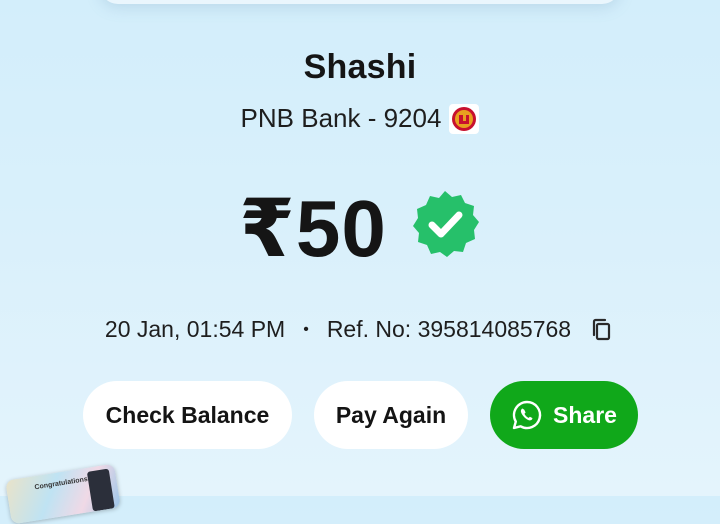 Image resolution: width=720 pixels, height=524 pixels. I want to click on bank-account-label: PNB Bank - 9204, so click(341, 118).